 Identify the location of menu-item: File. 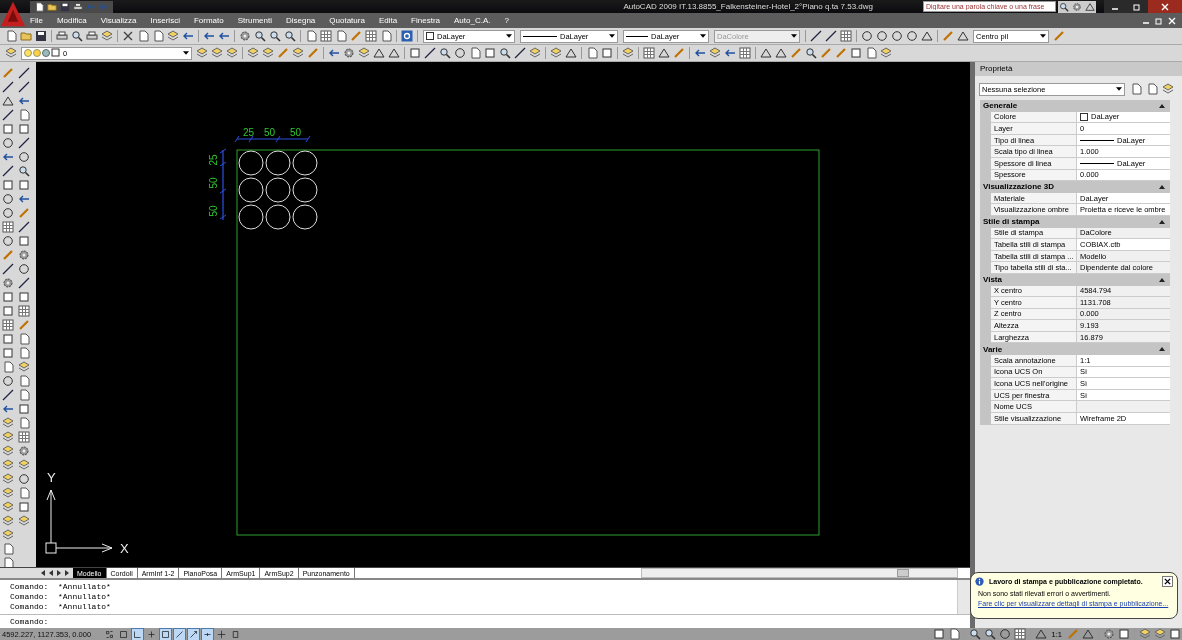
(36, 20).